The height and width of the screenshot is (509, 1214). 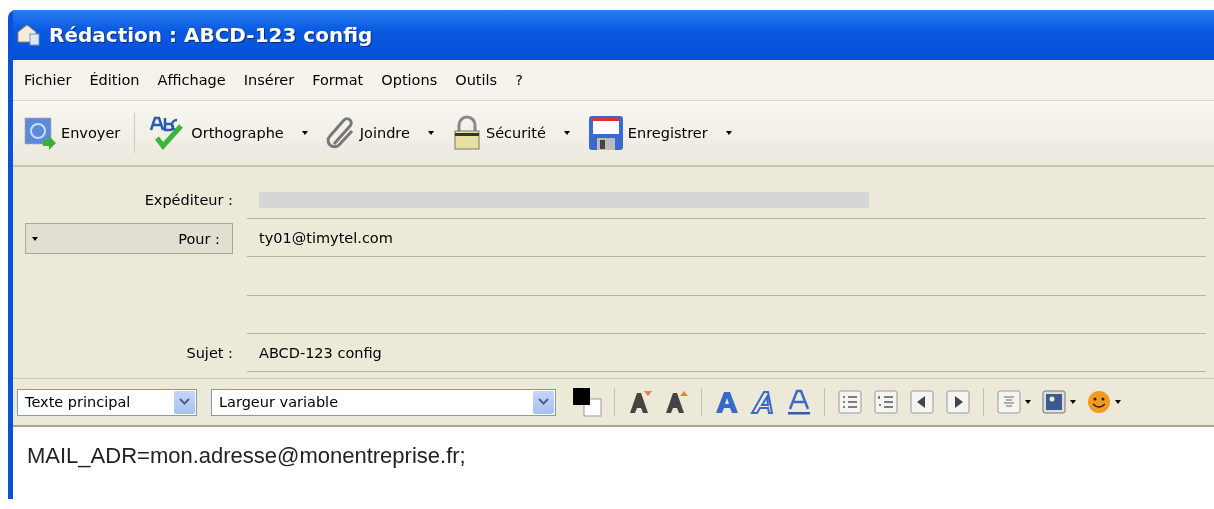 I want to click on message-body: MAIL_ADR=mon.adresse@monentreprise.fr;, so click(x=613, y=463).